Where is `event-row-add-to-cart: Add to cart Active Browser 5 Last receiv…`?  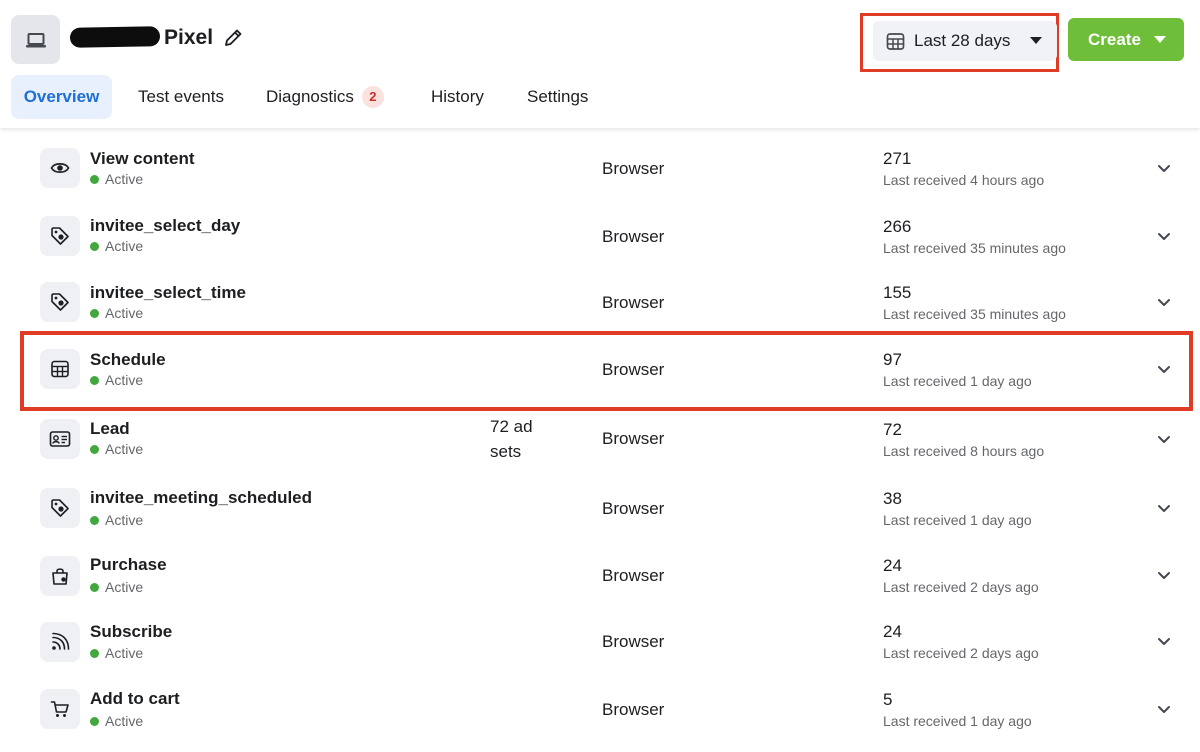
event-row-add-to-cart: Add to cart Active Browser 5 Last receiv… is located at coordinates (600, 709).